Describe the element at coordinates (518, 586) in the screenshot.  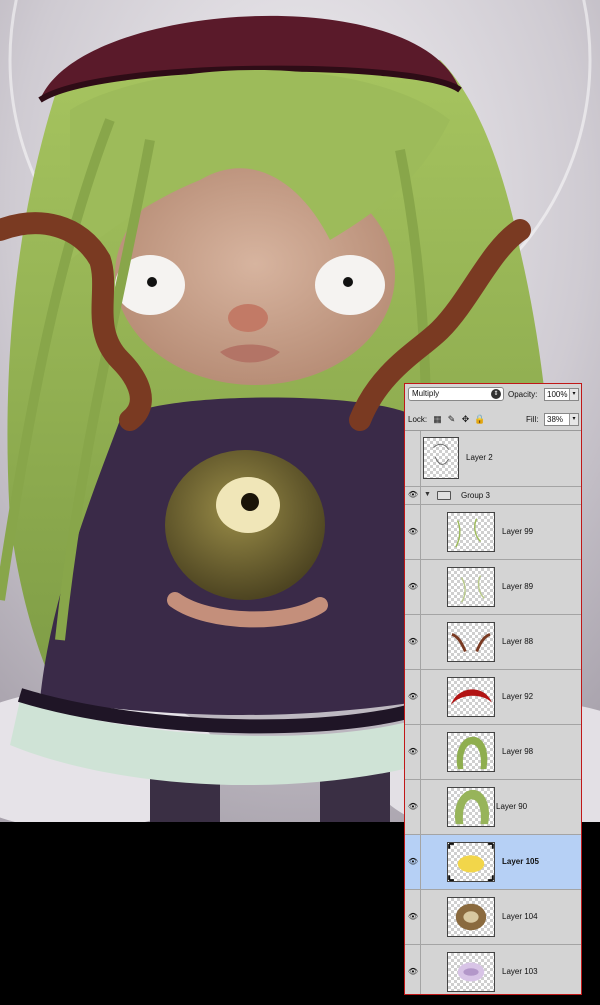
I see `layer-name: Layer 89` at that location.